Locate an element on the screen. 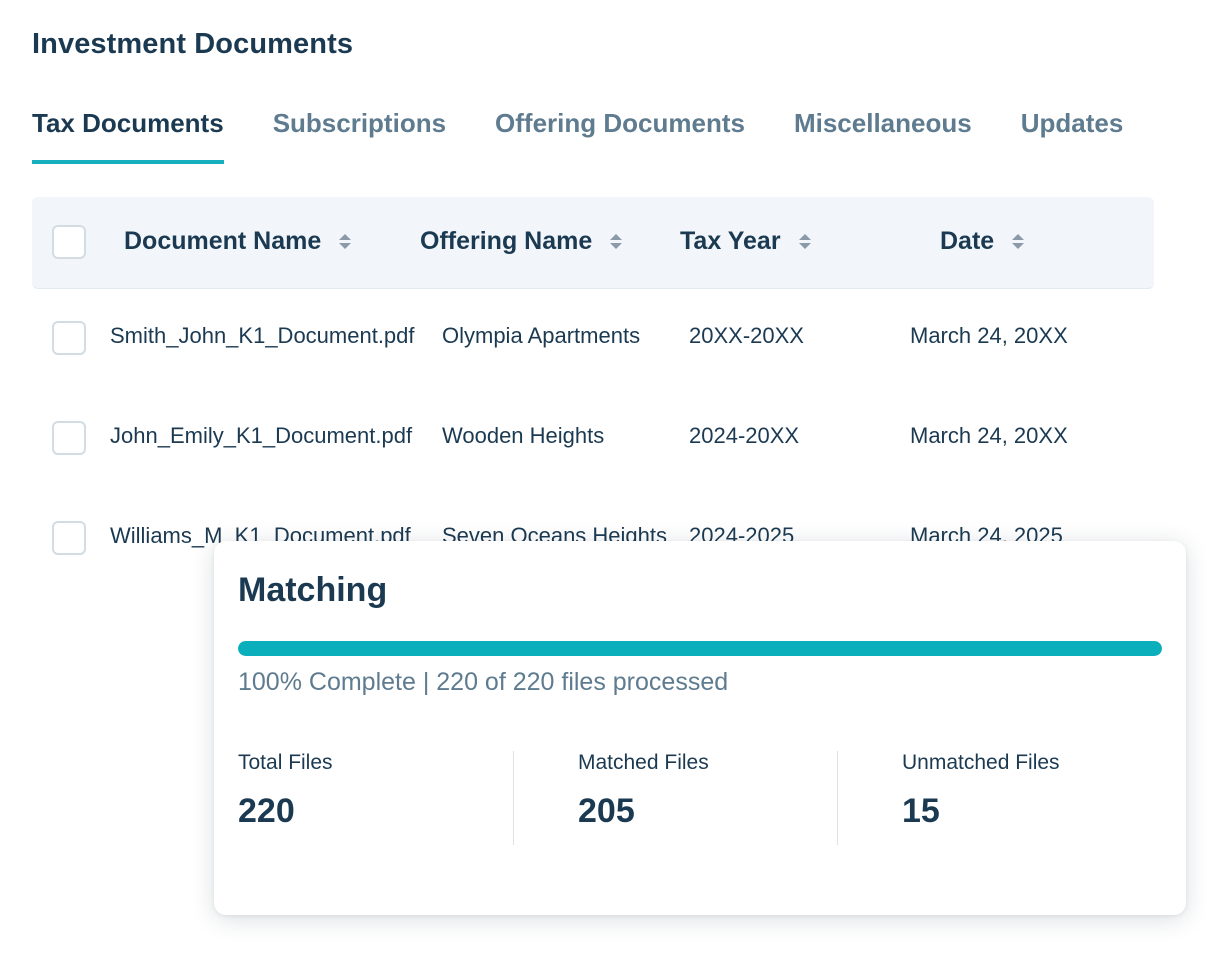 This screenshot has width=1232, height=962. column-header-tax-year: Tax Year is located at coordinates (745, 241).